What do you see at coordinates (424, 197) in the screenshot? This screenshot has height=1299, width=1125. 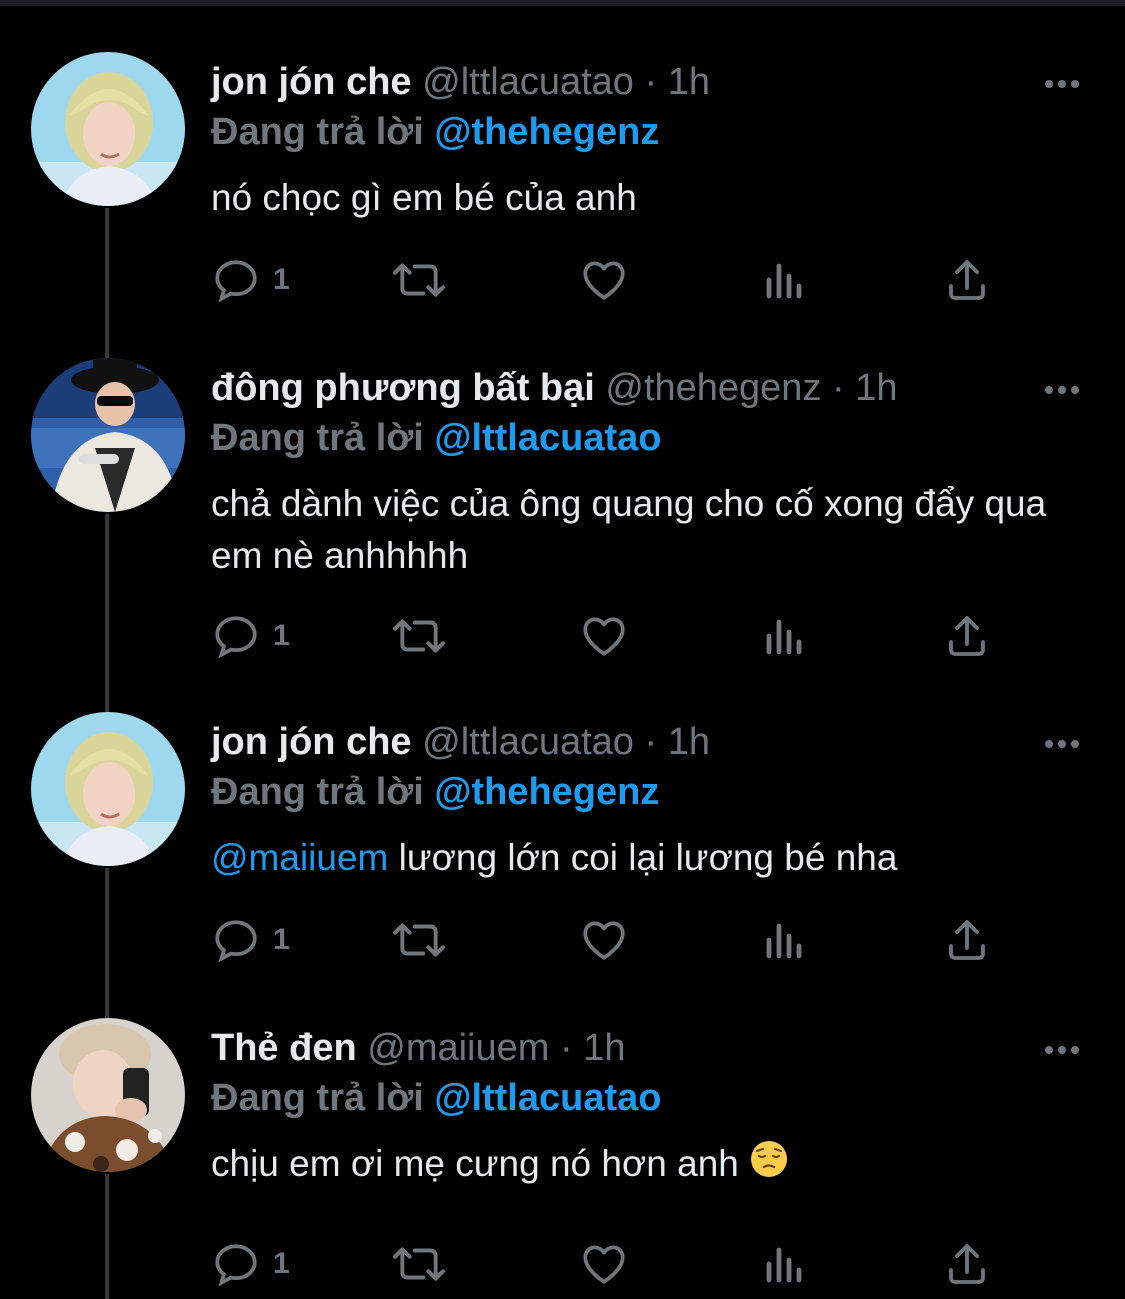 I see `tweet-body: nó chọc gì em bé của anh` at bounding box center [424, 197].